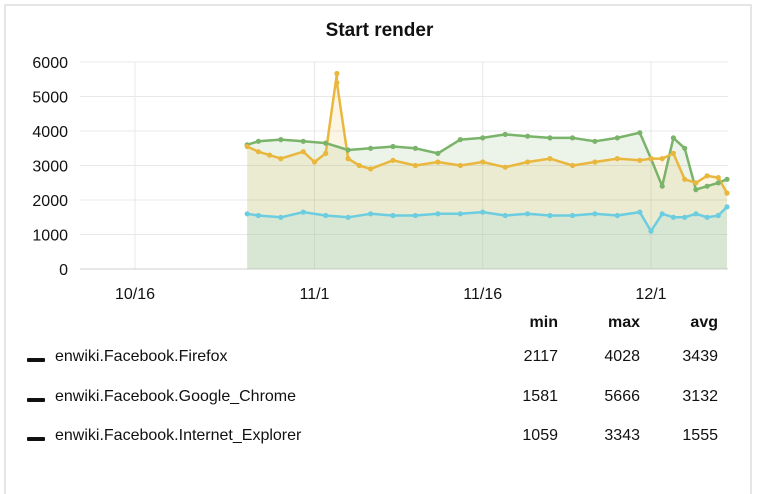 This screenshot has height=494, width=759. I want to click on legend-max: 4028, so click(622, 356).